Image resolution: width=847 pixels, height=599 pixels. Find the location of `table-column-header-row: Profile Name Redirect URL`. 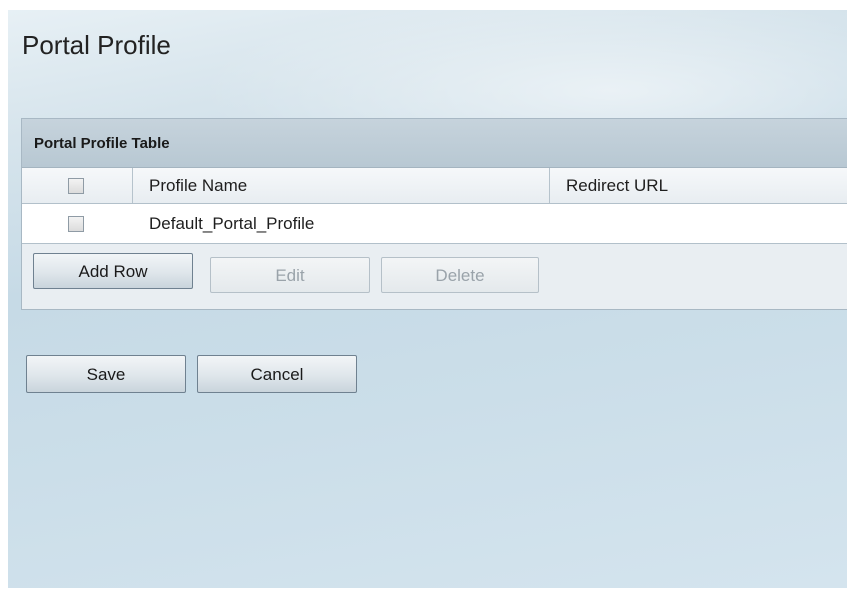

table-column-header-row: Profile Name Redirect URL is located at coordinates (434, 186).